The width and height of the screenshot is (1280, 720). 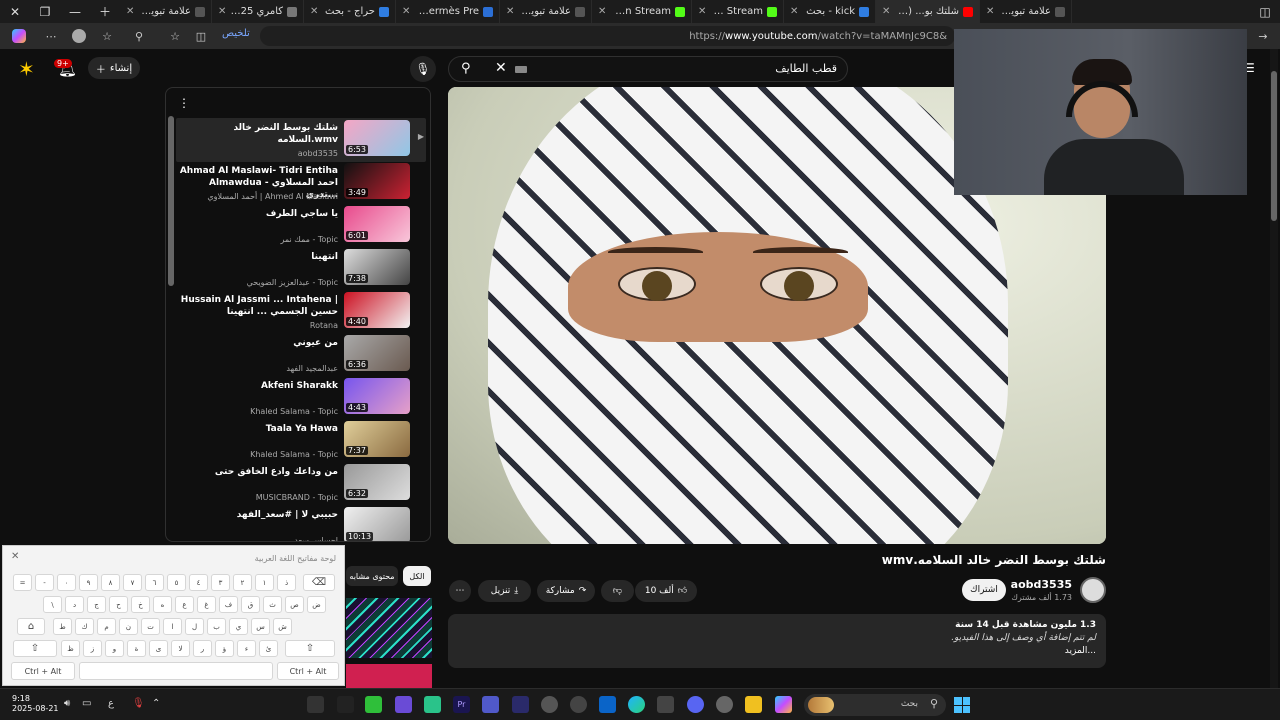 I want to click on playlist-thumbnail: 10:13, so click(x=377, y=524).